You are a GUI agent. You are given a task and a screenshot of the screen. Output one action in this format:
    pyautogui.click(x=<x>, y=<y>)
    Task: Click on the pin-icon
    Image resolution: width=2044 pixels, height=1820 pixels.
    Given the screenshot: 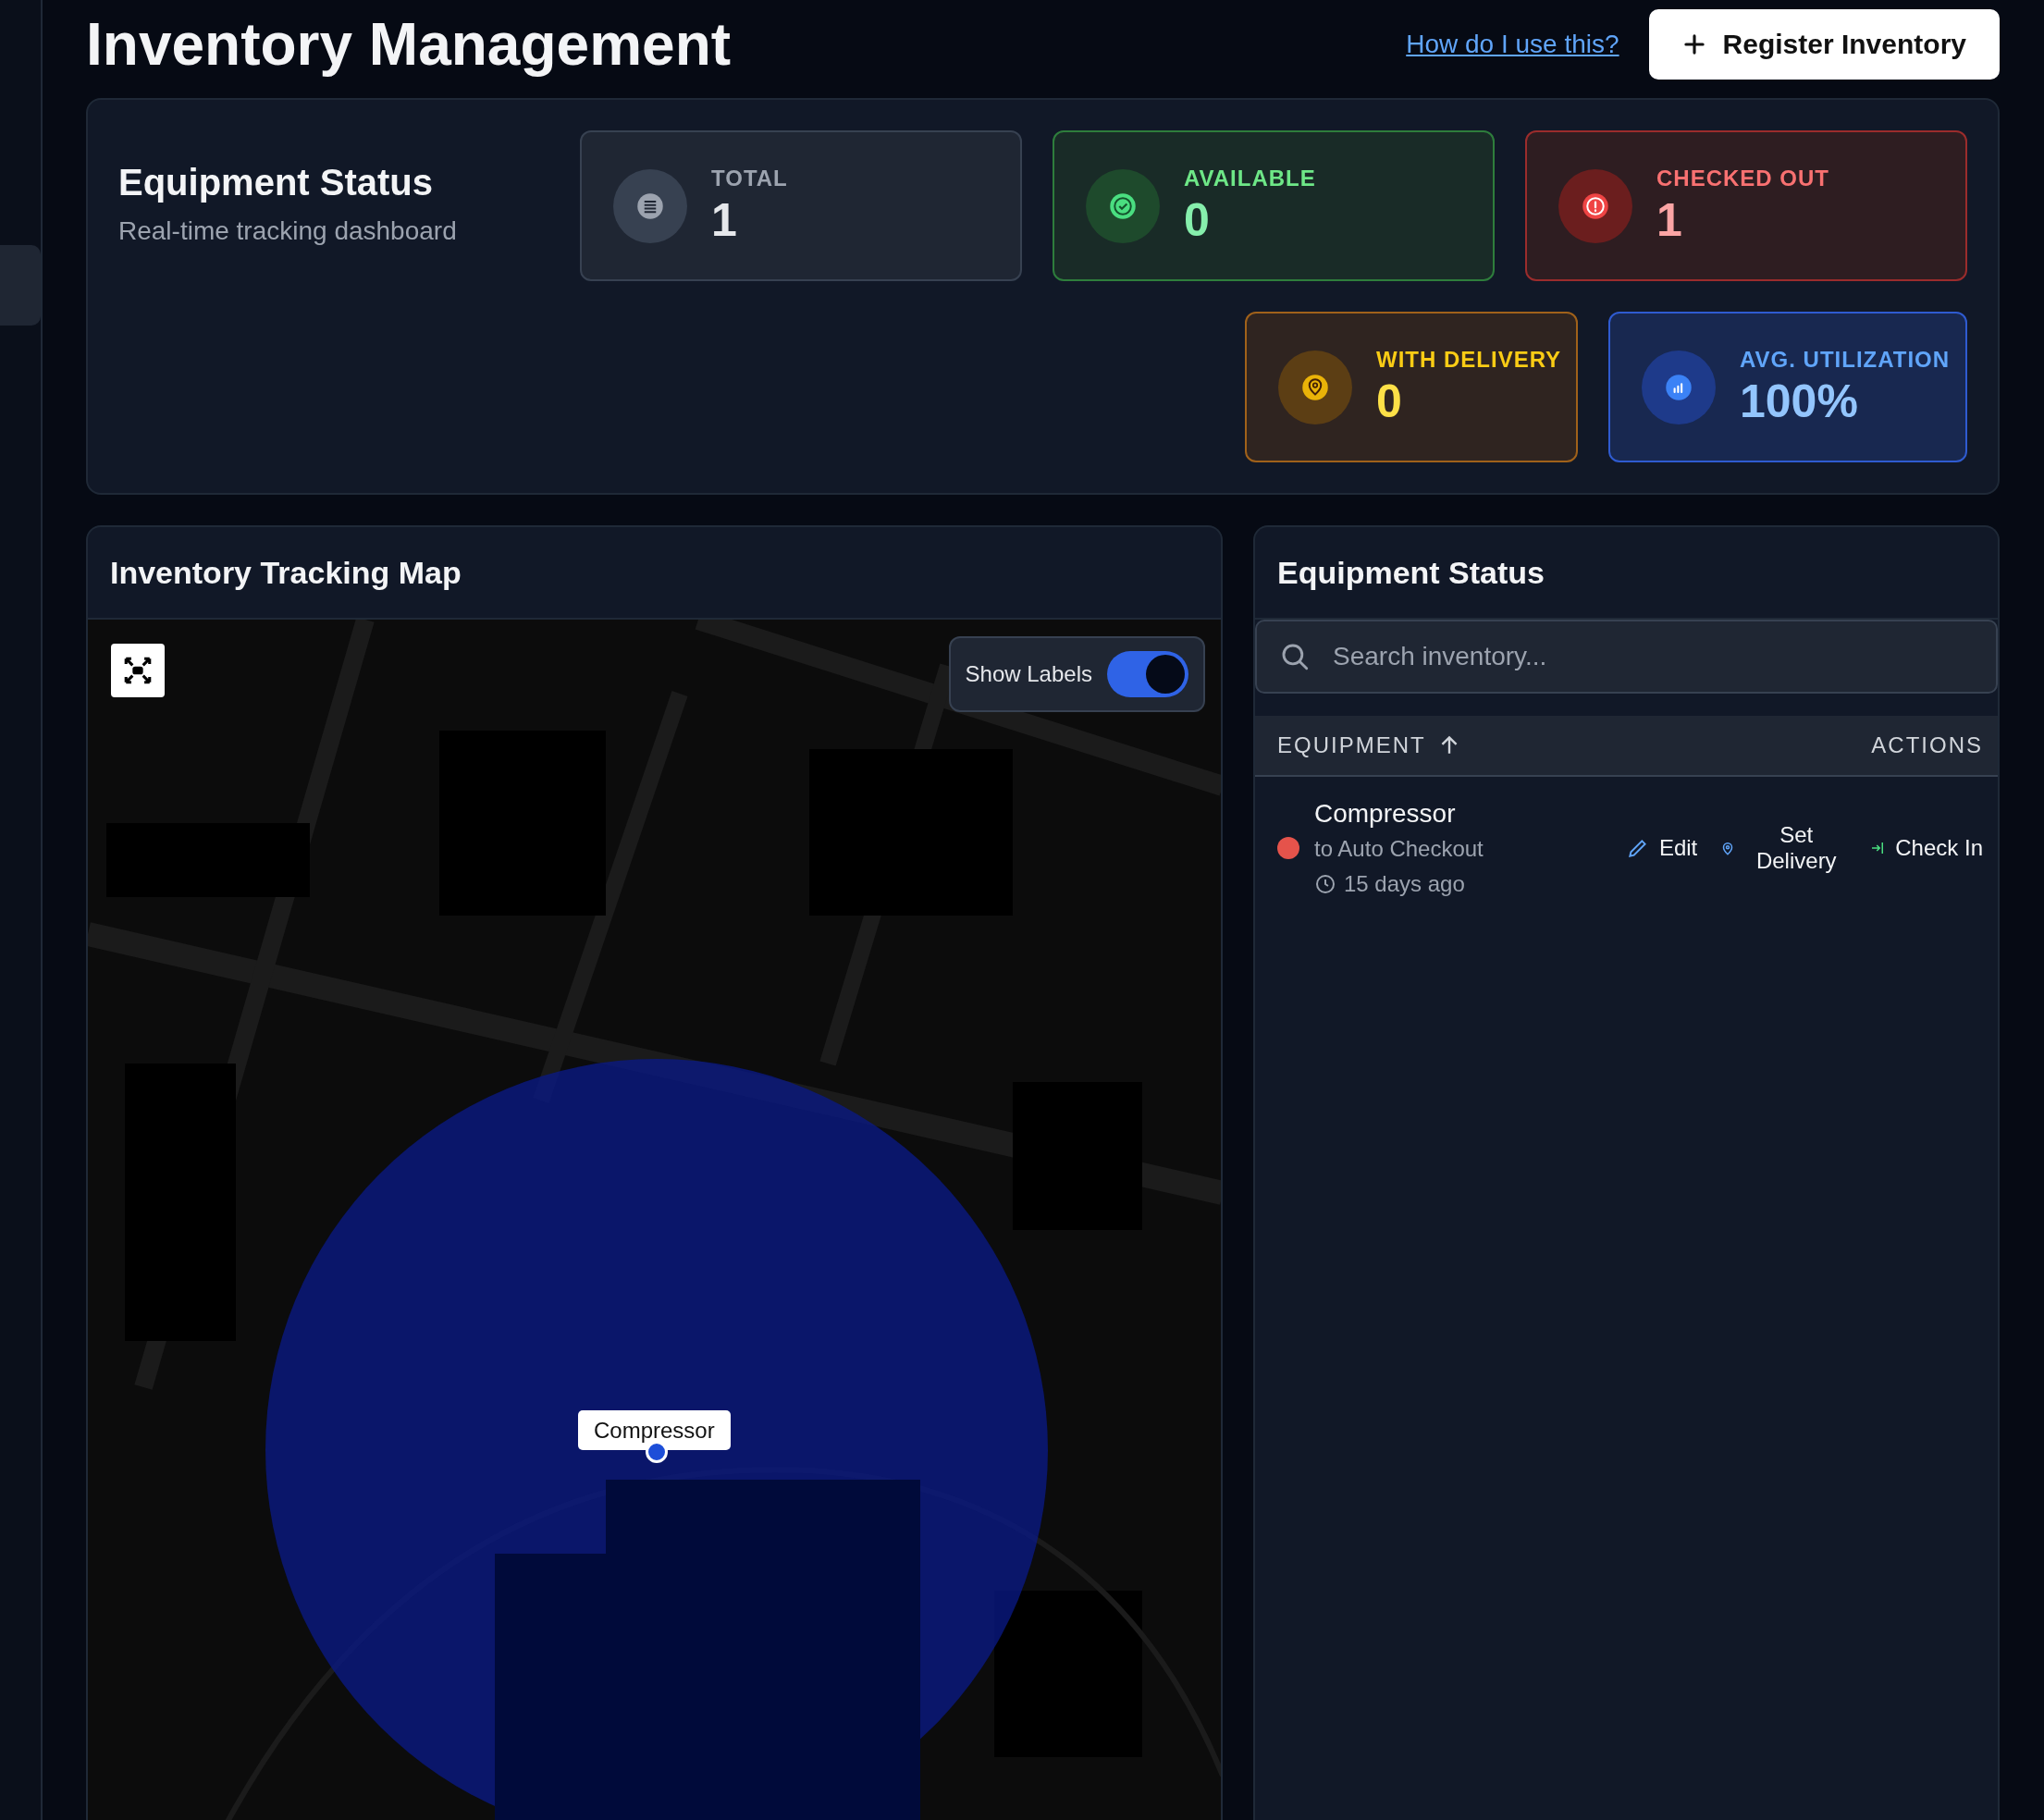 What is the action you would take?
    pyautogui.click(x=1315, y=387)
    